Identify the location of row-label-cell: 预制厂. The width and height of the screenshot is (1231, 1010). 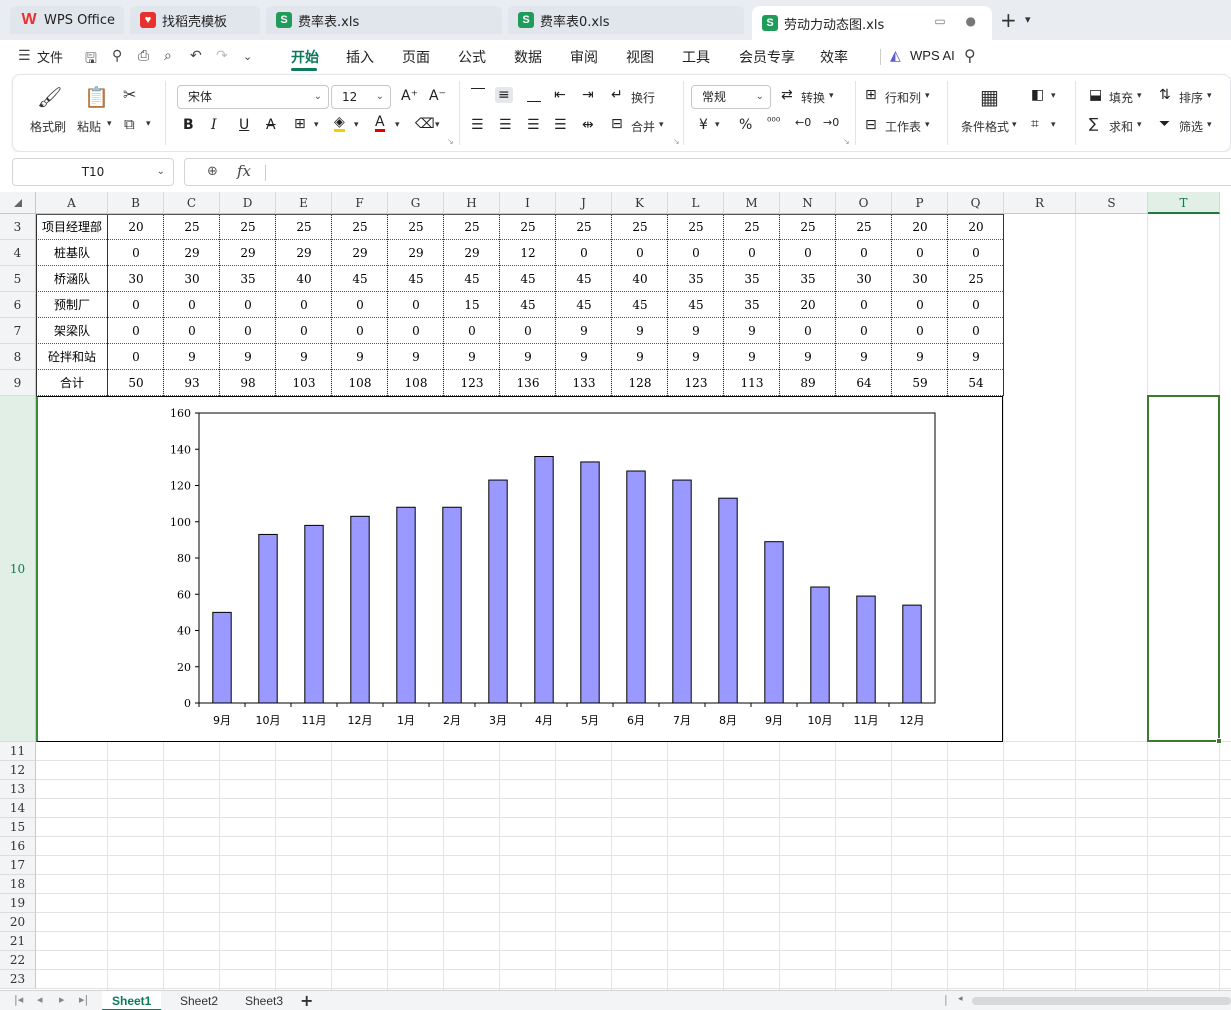
(72, 305).